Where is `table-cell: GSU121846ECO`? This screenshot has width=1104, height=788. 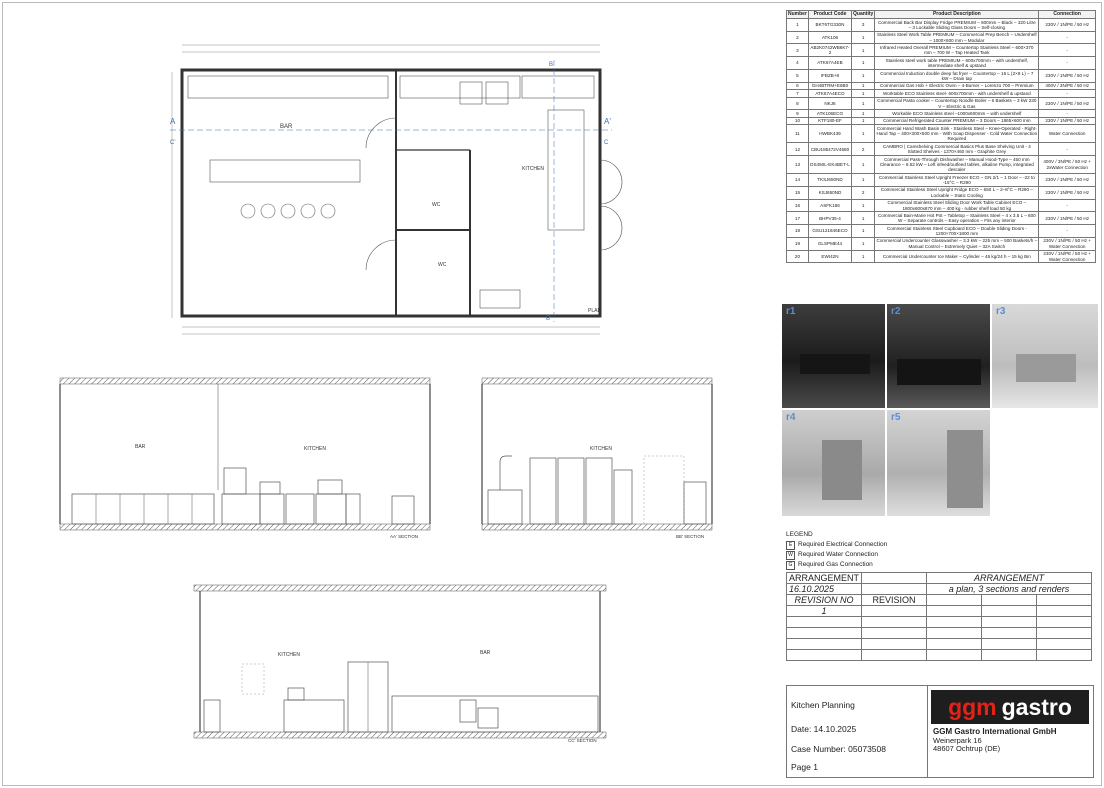
table-cell: GSU121846ECO is located at coordinates (830, 231).